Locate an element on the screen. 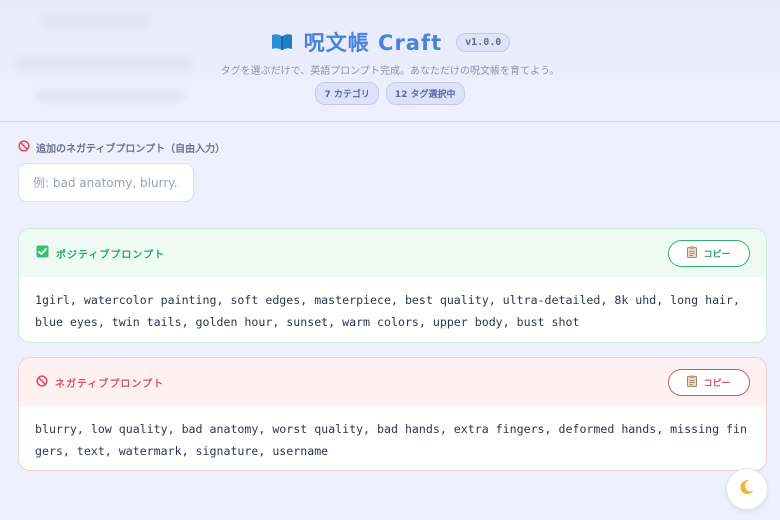 This screenshot has height=520, width=780. negative-card-header: ネガティブプロンプト コピー is located at coordinates (392, 382).